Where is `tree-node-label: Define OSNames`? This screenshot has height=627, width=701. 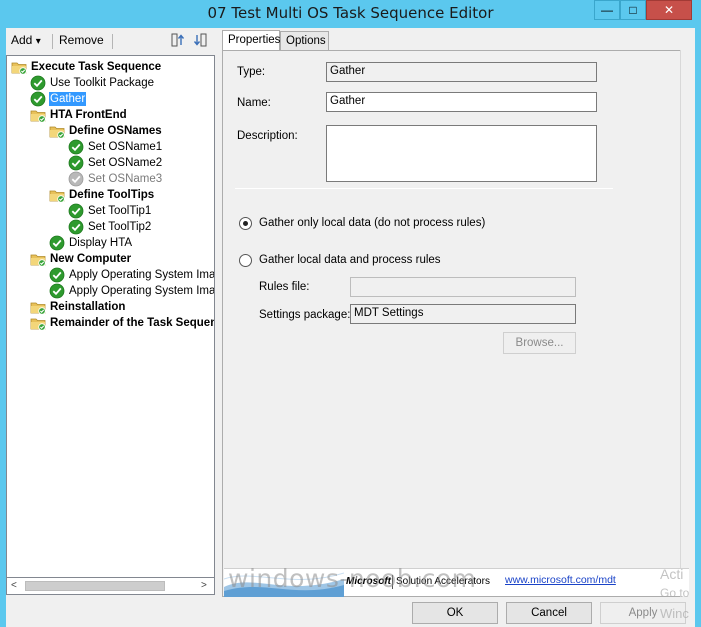
tree-node-label: Define OSNames is located at coordinates (115, 131).